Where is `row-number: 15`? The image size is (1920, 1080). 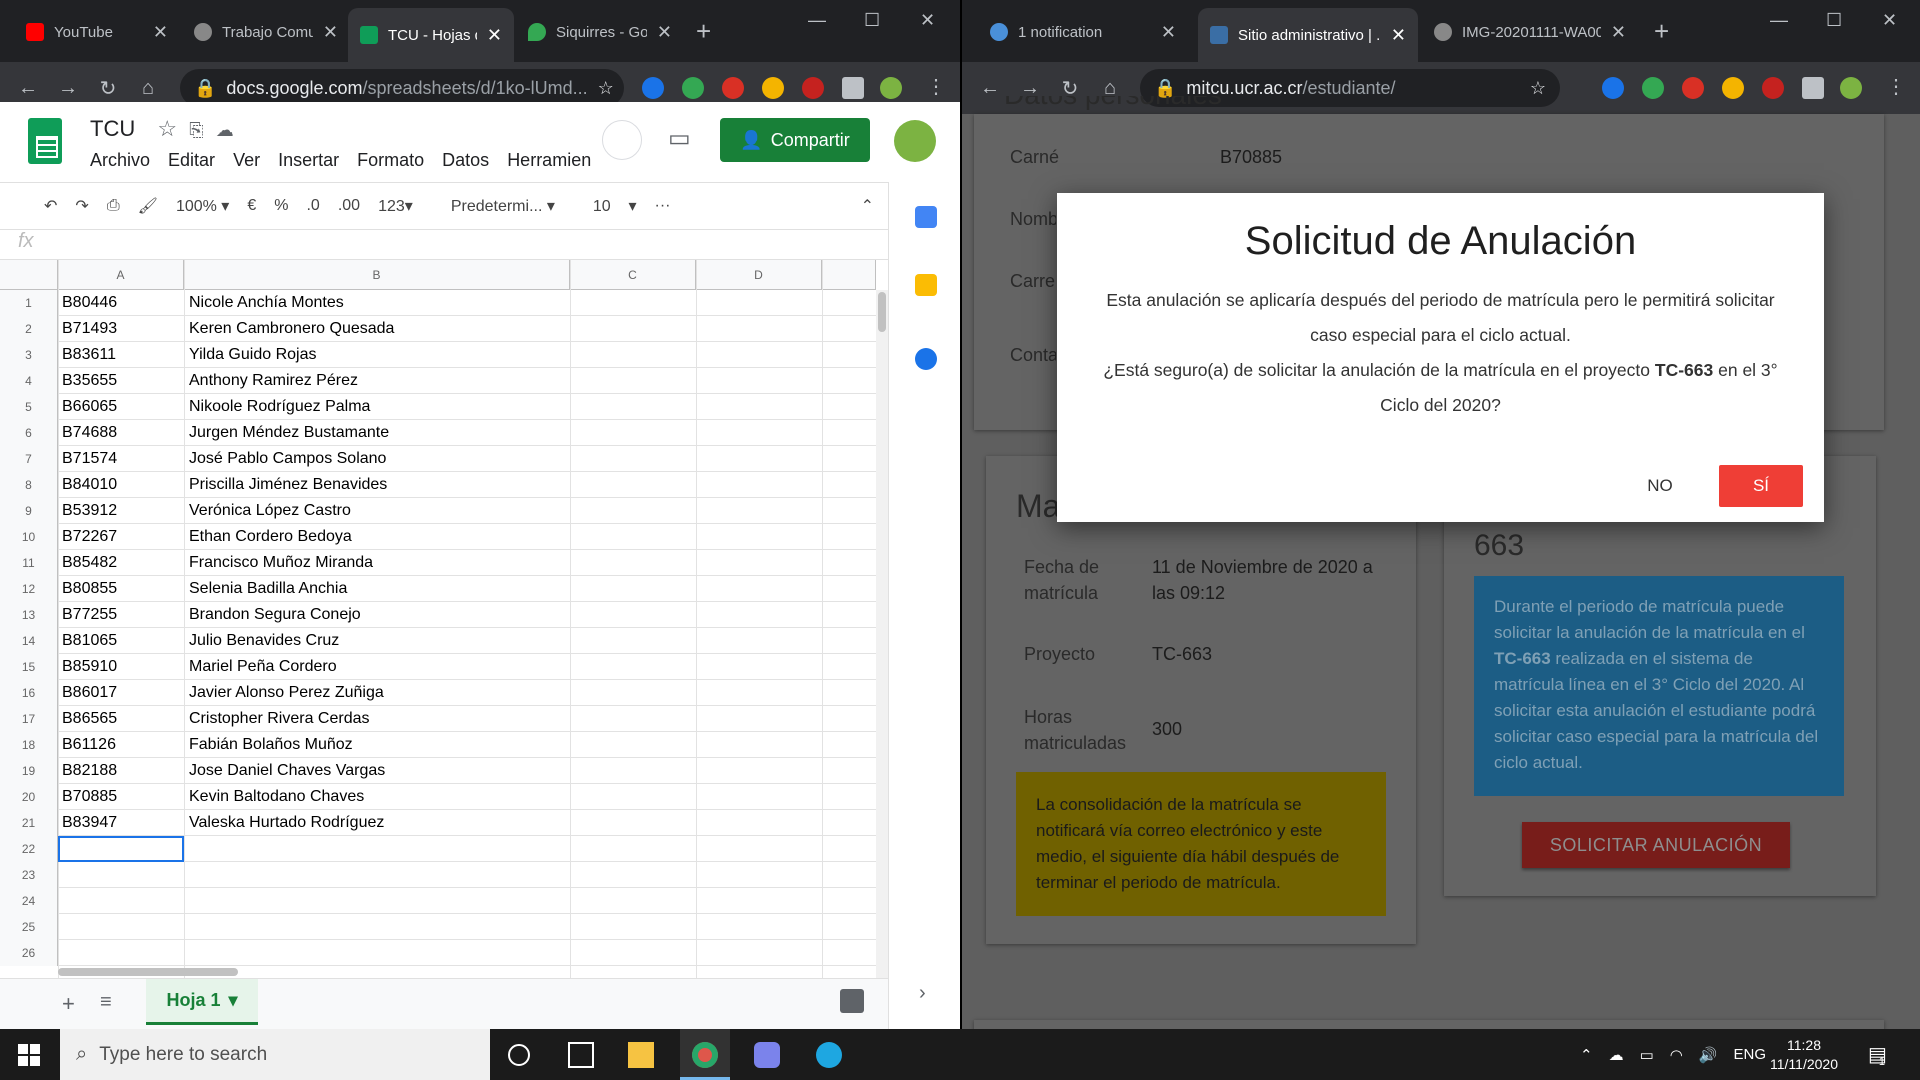
row-number: 15 is located at coordinates (29, 667).